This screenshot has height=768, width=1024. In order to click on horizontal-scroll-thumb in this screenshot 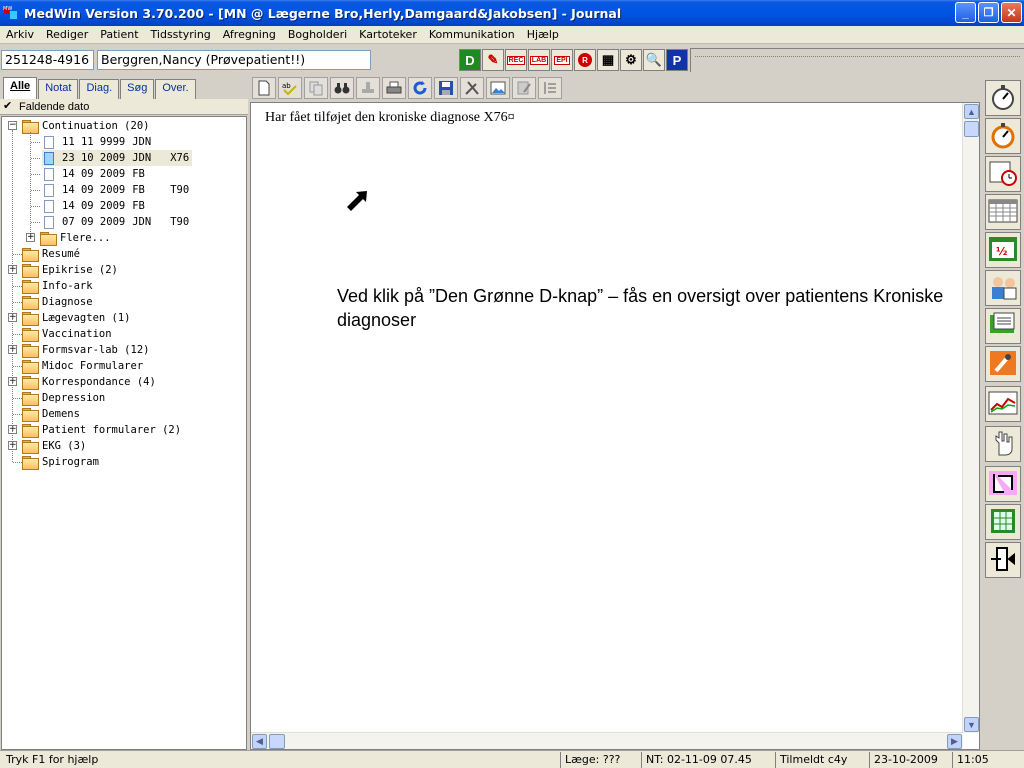, I will do `click(277, 741)`.